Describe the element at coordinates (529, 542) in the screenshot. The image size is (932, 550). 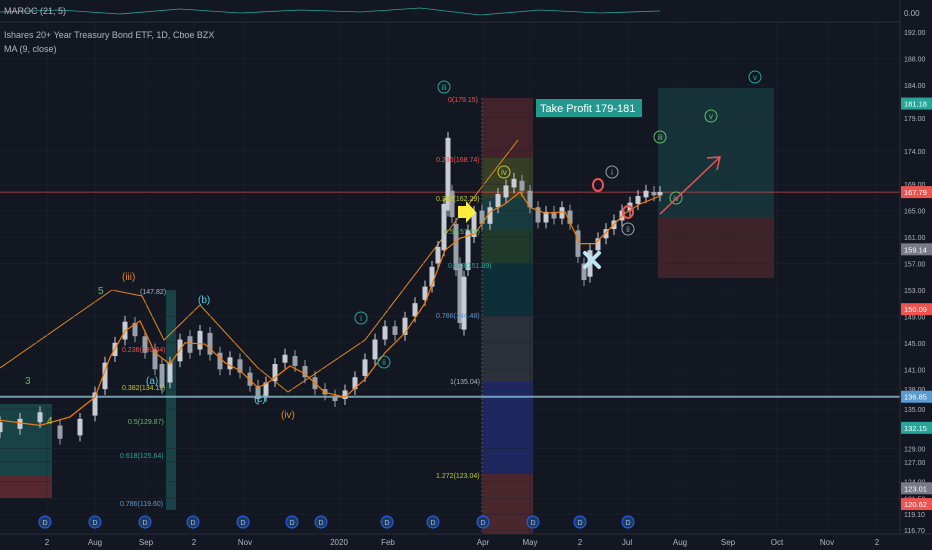
I see `x-tick-label: May` at that location.